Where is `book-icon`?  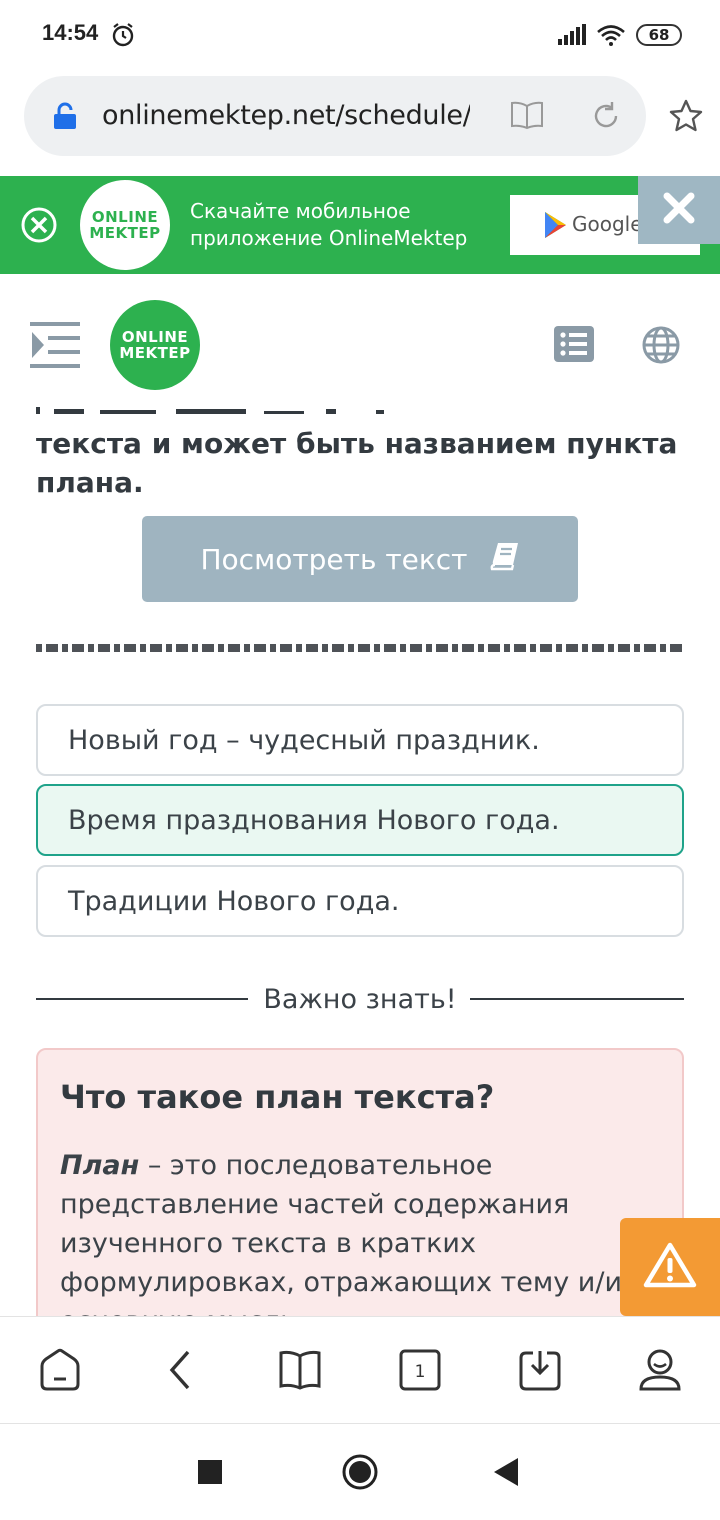 book-icon is located at coordinates (505, 559).